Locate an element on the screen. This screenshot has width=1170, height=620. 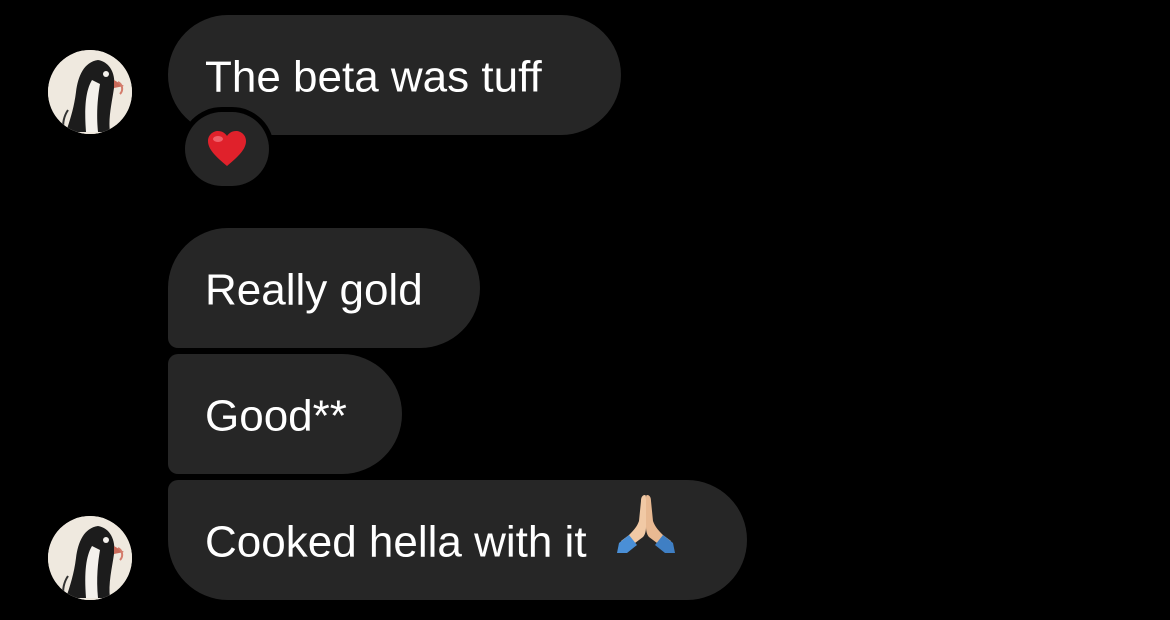
message-text: Good** is located at coordinates (276, 416).